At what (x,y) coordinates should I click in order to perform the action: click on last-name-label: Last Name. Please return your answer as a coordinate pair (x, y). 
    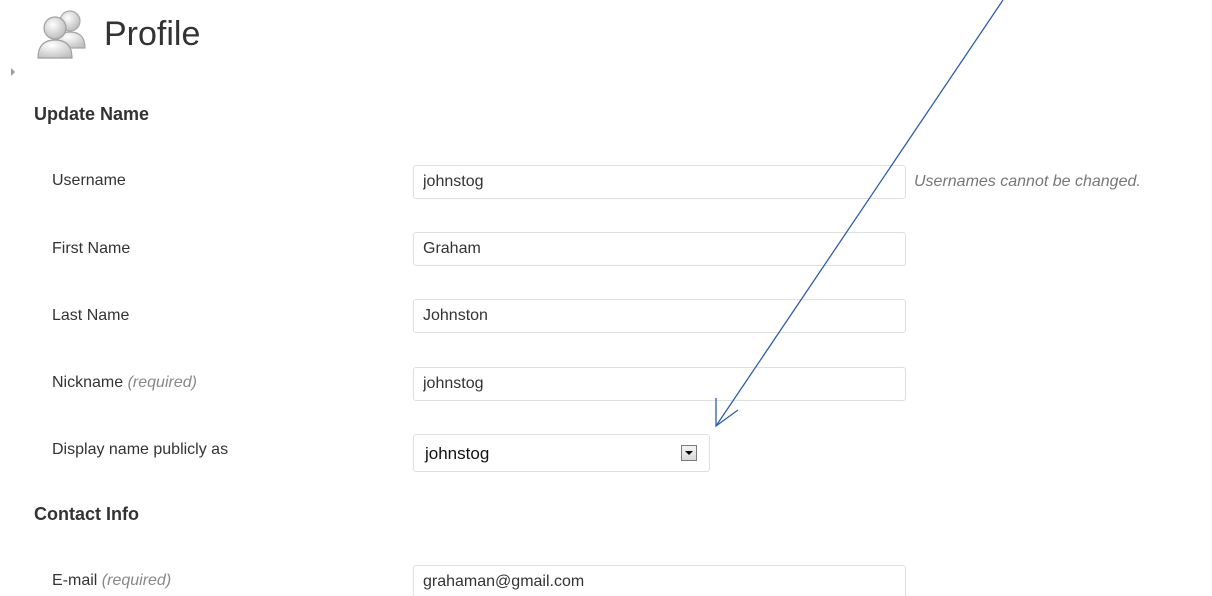
    Looking at the image, I should click on (90, 316).